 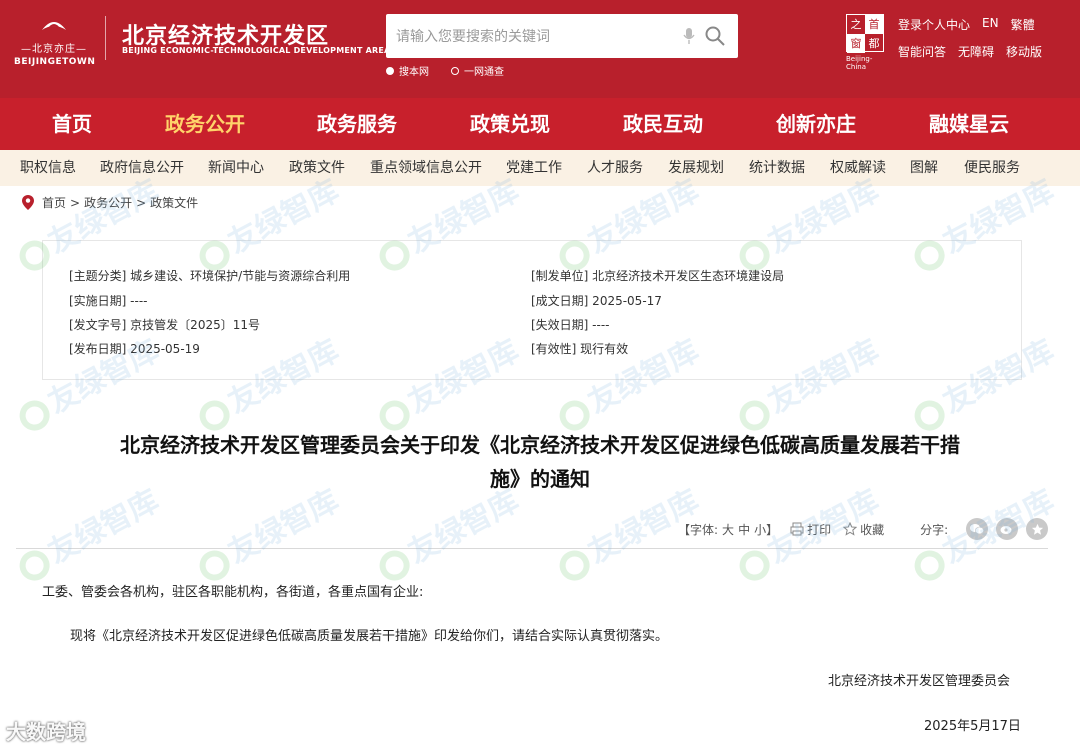 I want to click on qzone-star-icon, so click(x=1037, y=529).